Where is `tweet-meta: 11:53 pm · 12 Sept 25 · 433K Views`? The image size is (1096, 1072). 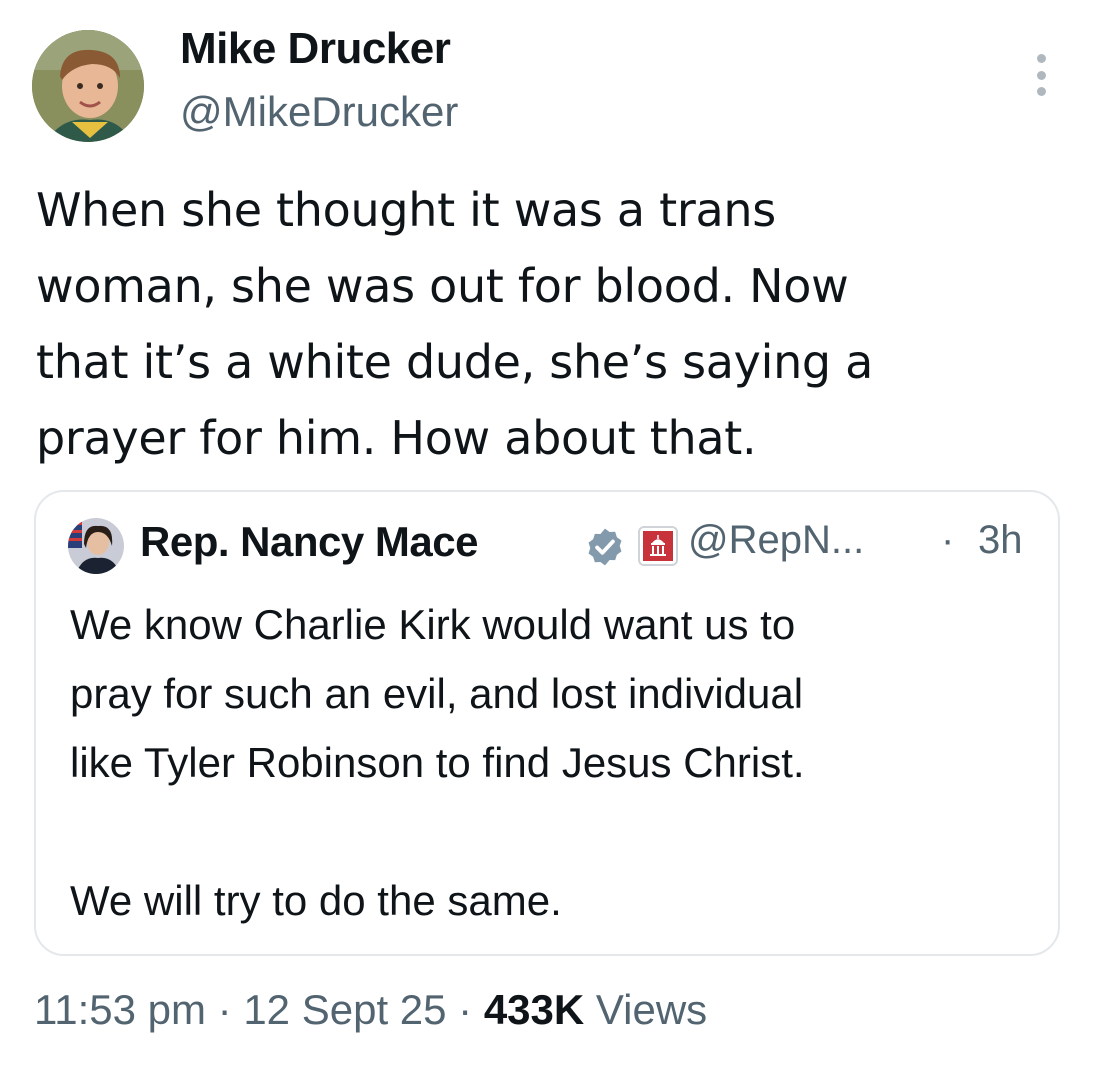 tweet-meta: 11:53 pm · 12 Sept 25 · 433K Views is located at coordinates (370, 1010).